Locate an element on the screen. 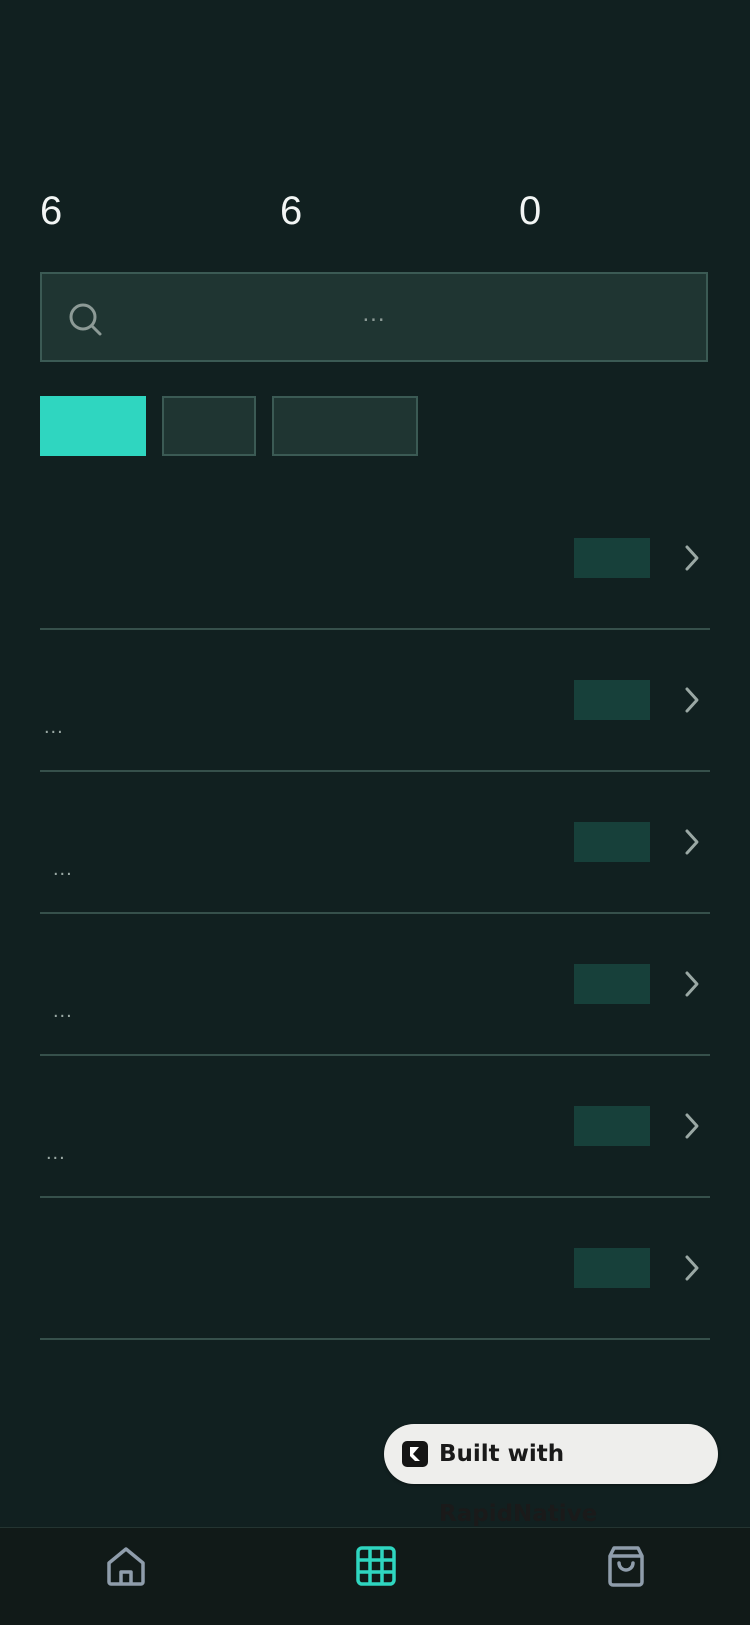  rapidnative-logo-icon is located at coordinates (415, 1454).